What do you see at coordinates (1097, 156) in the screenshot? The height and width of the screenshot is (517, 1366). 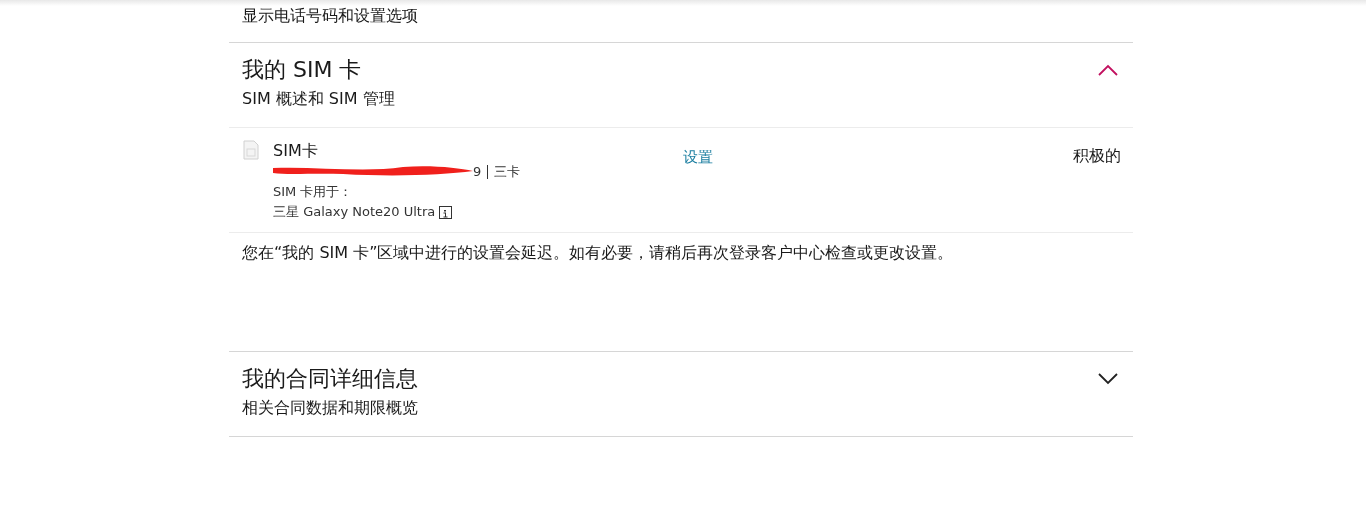 I see `status-text: 积极的` at bounding box center [1097, 156].